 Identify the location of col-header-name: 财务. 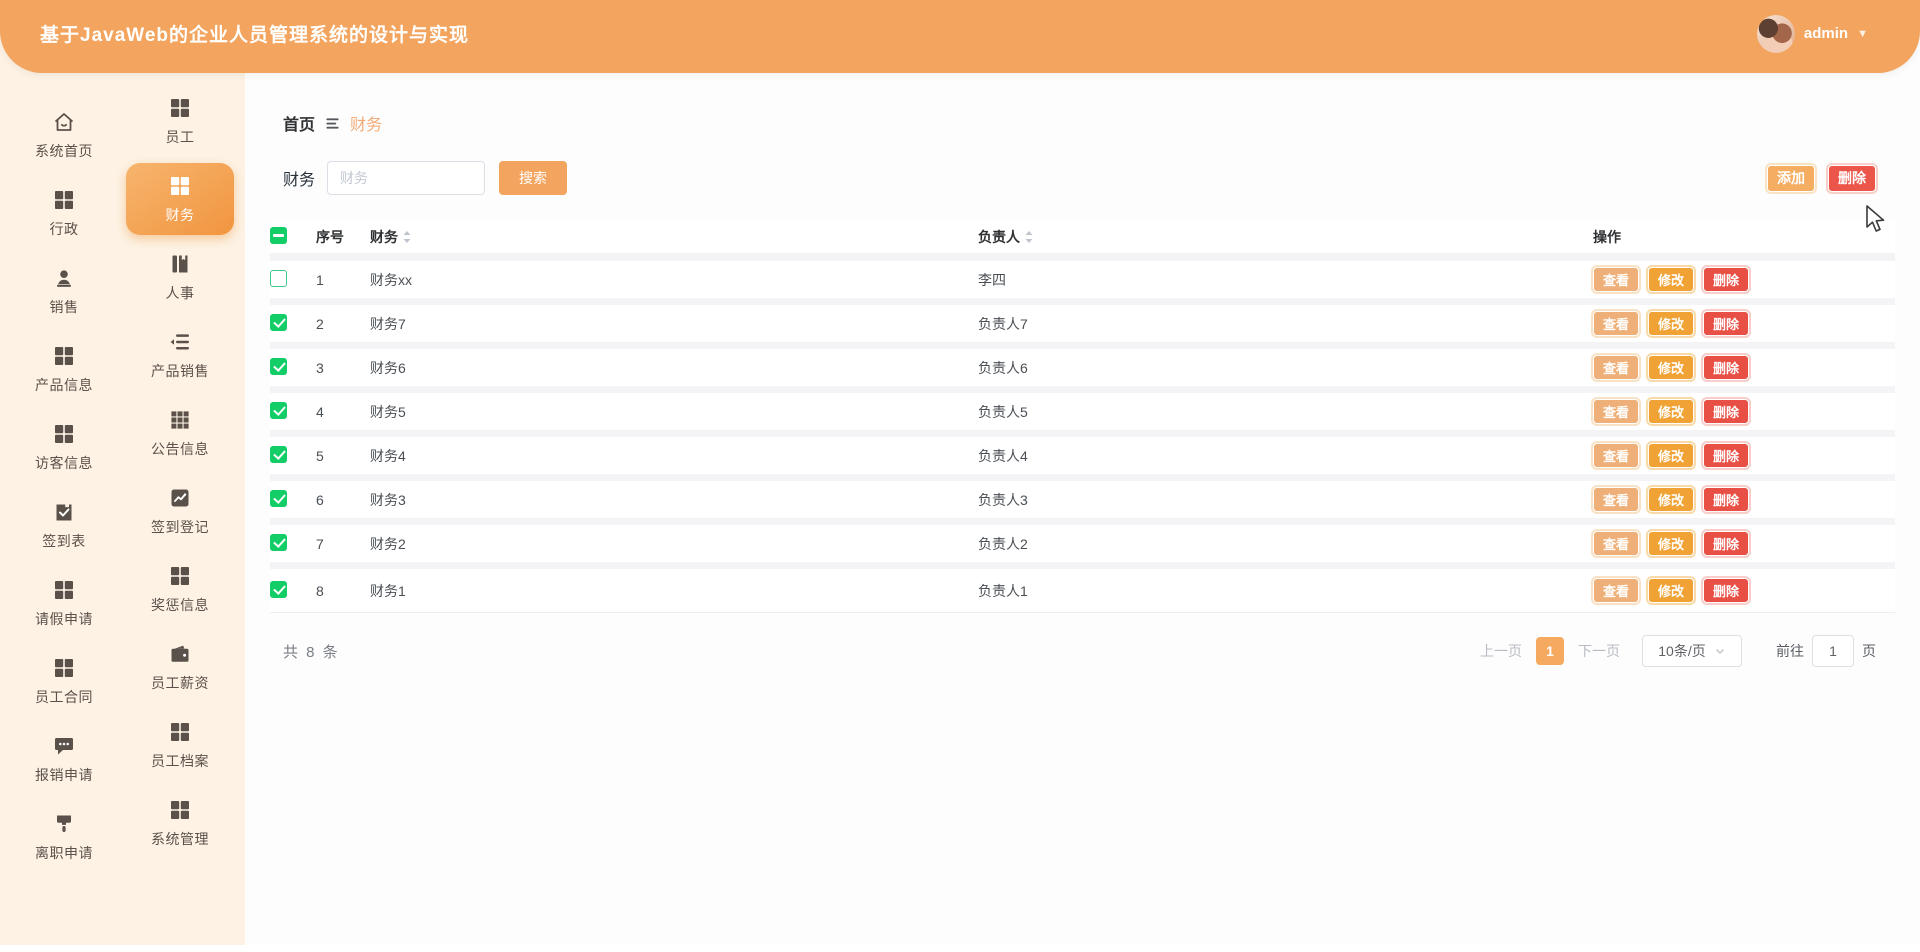
(384, 237).